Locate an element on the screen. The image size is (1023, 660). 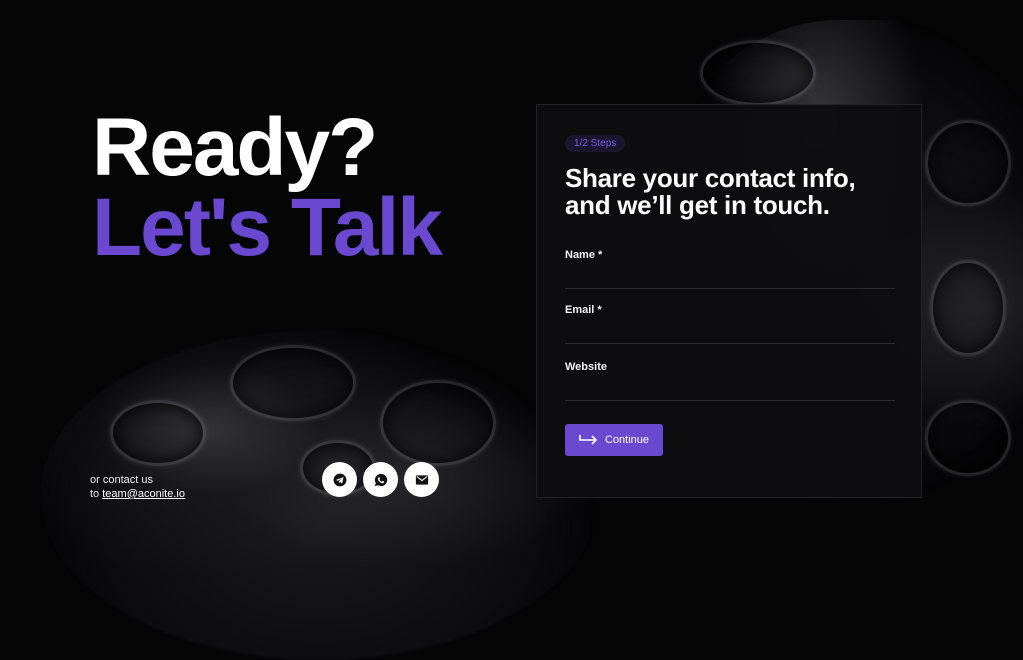
steps-badge: 1/2 Steps is located at coordinates (595, 143).